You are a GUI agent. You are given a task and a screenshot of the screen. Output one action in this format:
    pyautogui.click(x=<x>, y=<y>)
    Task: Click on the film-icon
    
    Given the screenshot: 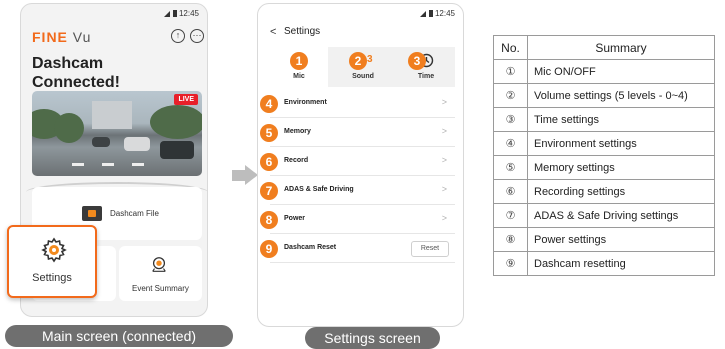 What is the action you would take?
    pyautogui.click(x=92, y=213)
    